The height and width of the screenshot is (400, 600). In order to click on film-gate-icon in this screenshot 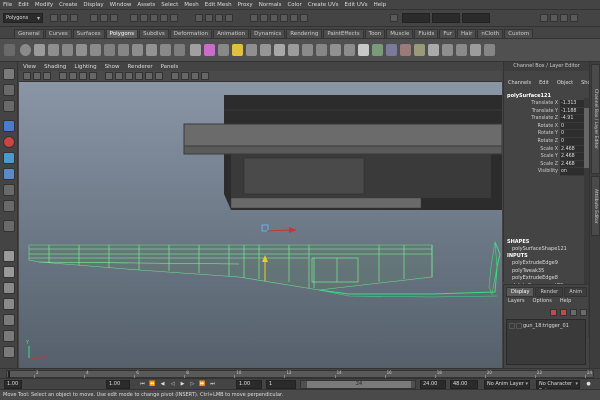, I will do `click(83, 76)`.